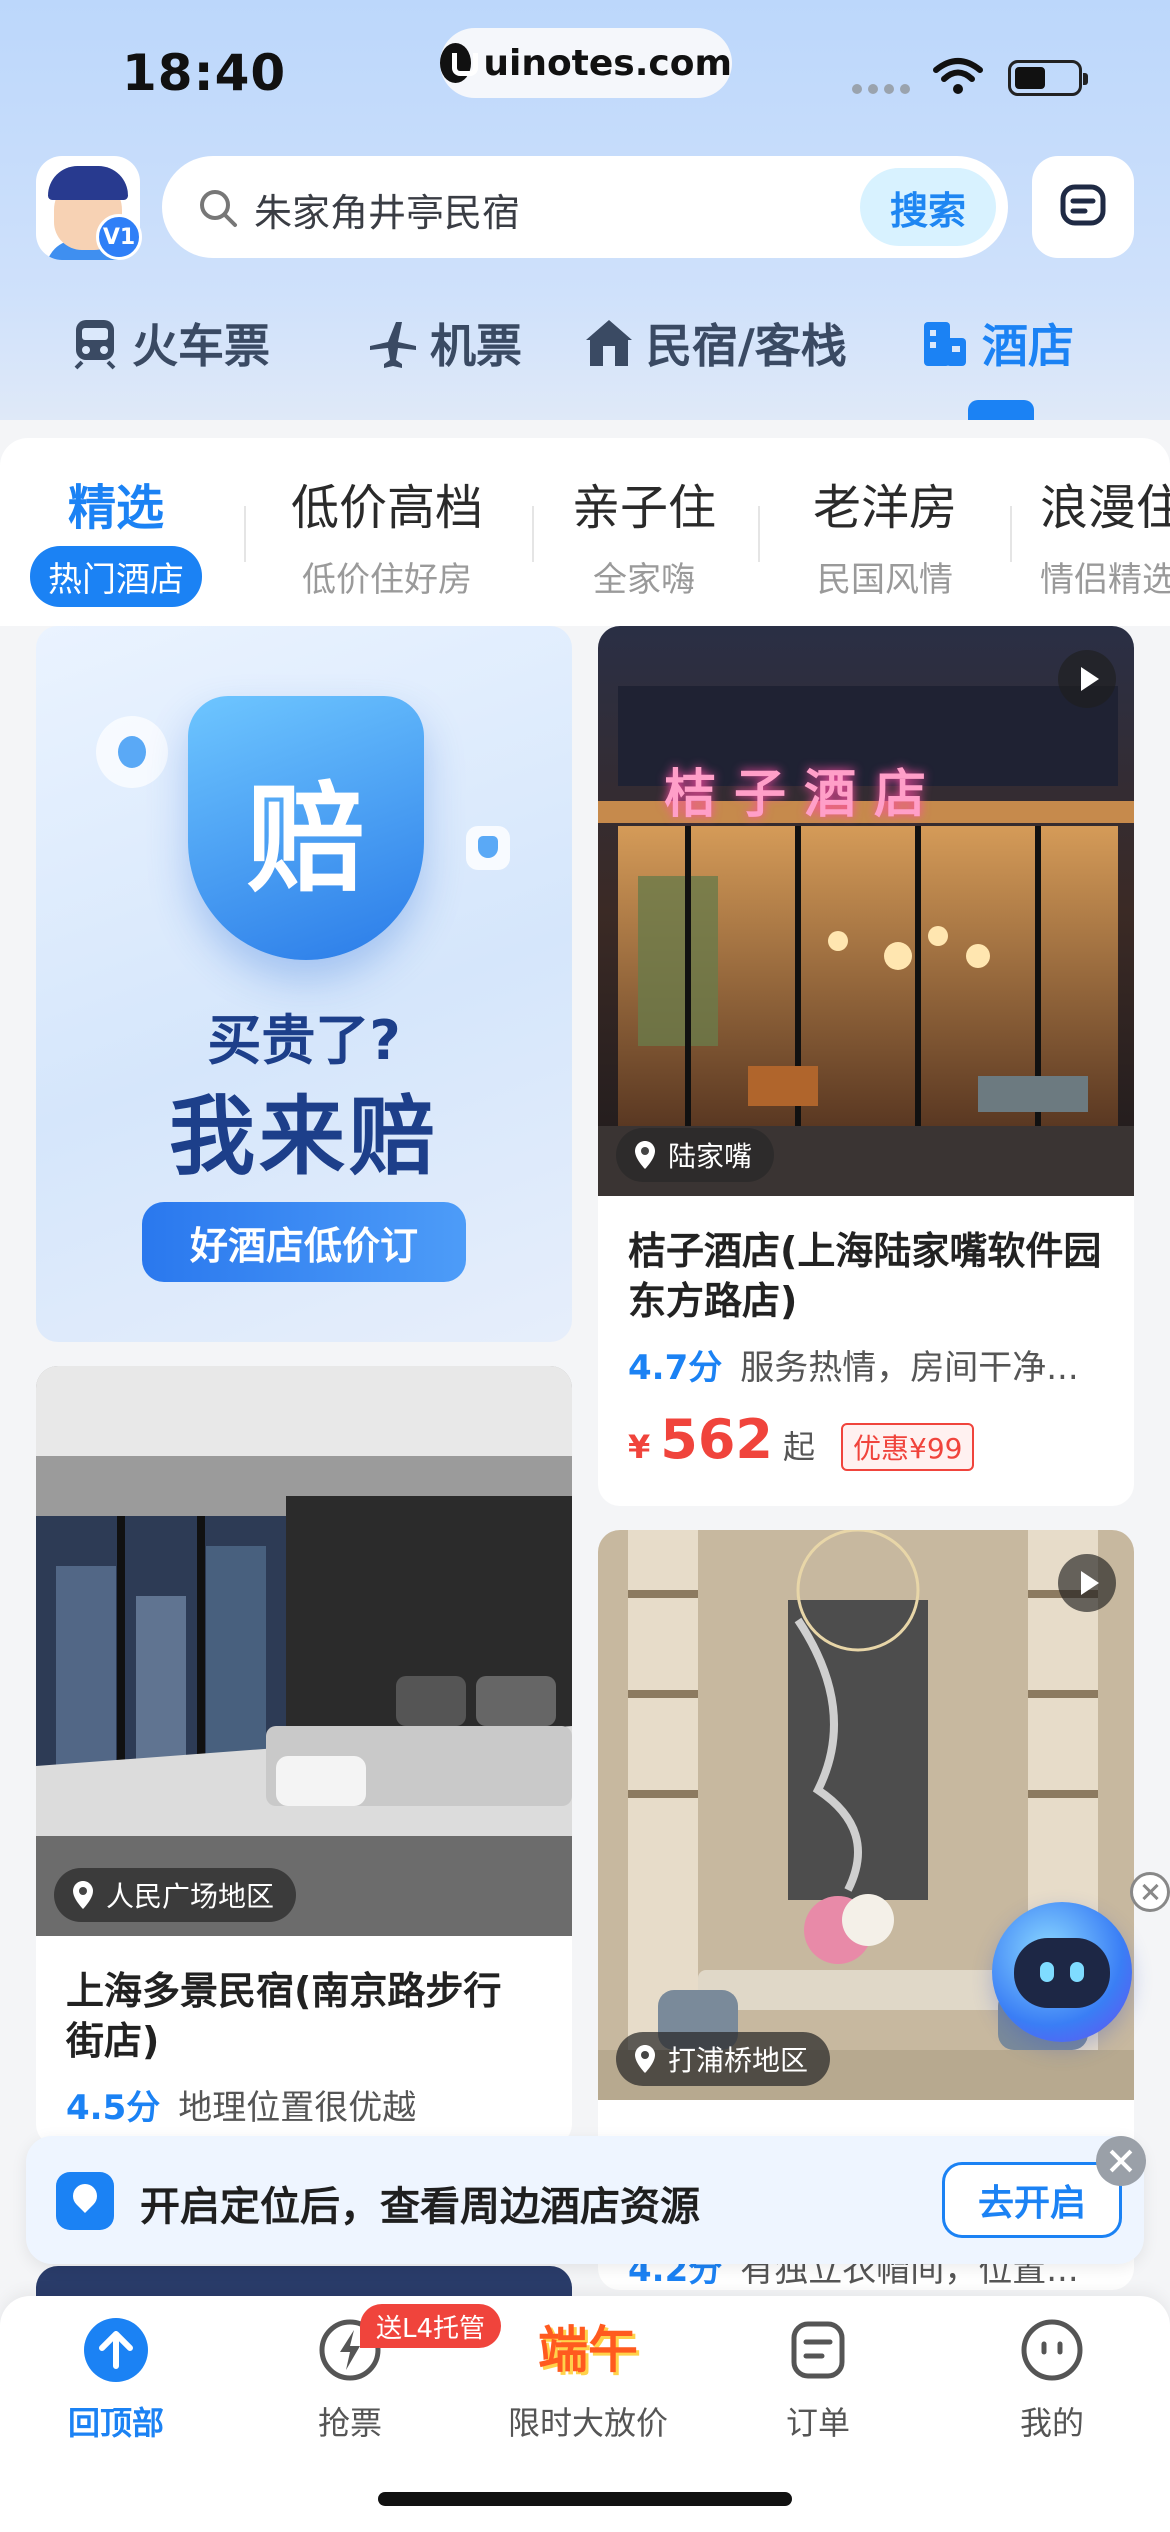  What do you see at coordinates (304, 1137) in the screenshot?
I see `promo-slogan: 我来赔` at bounding box center [304, 1137].